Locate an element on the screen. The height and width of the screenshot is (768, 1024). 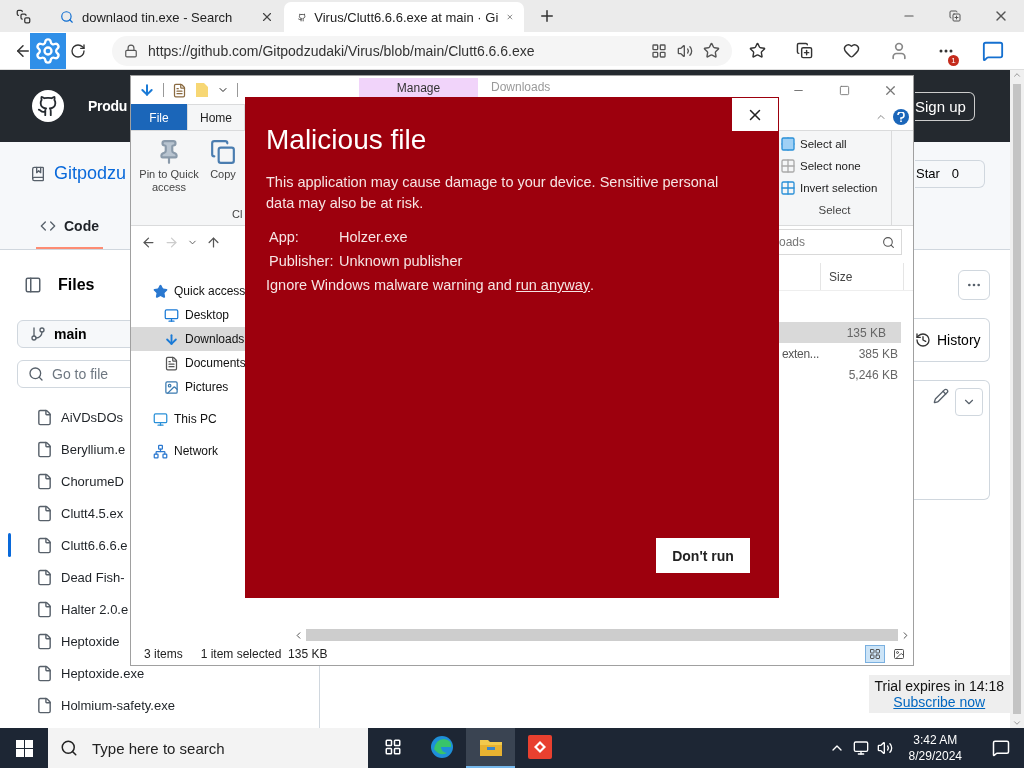
folder-icon is located at coordinates (490, 747).